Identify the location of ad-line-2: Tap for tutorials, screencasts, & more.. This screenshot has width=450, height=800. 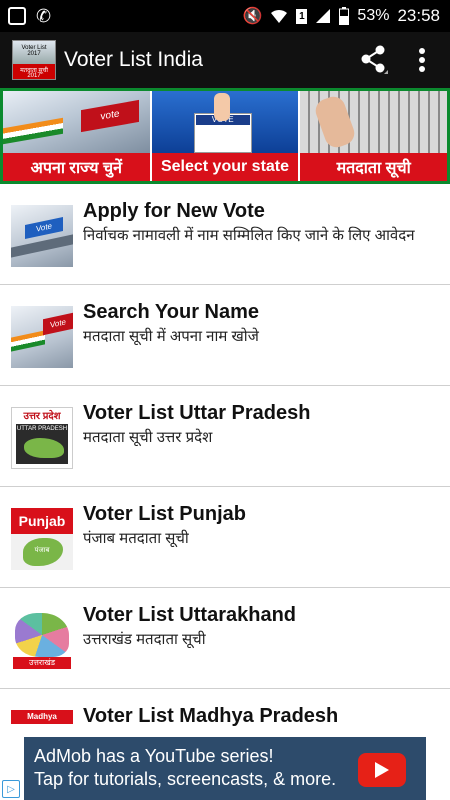
(185, 779).